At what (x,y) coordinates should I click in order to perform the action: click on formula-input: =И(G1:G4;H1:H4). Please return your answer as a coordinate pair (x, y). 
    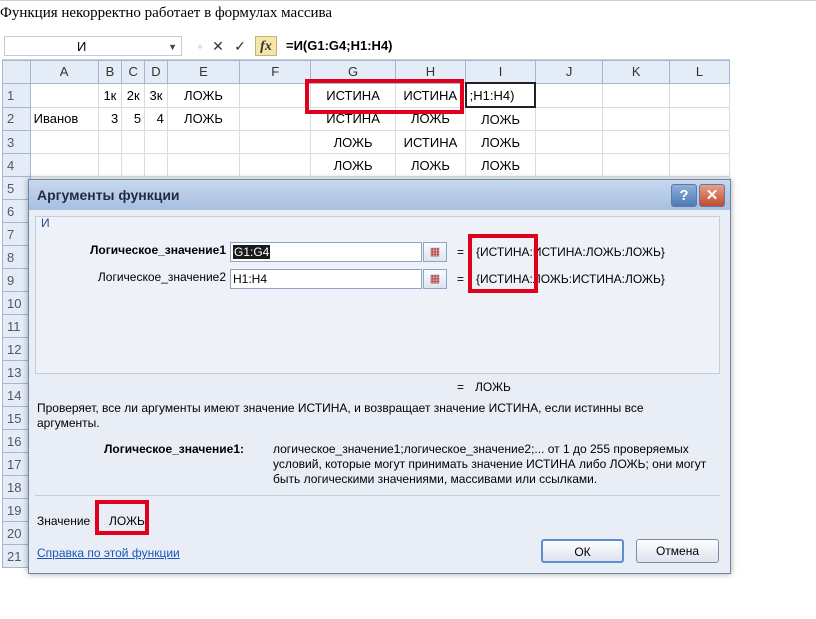
    Looking at the image, I should click on (339, 46).